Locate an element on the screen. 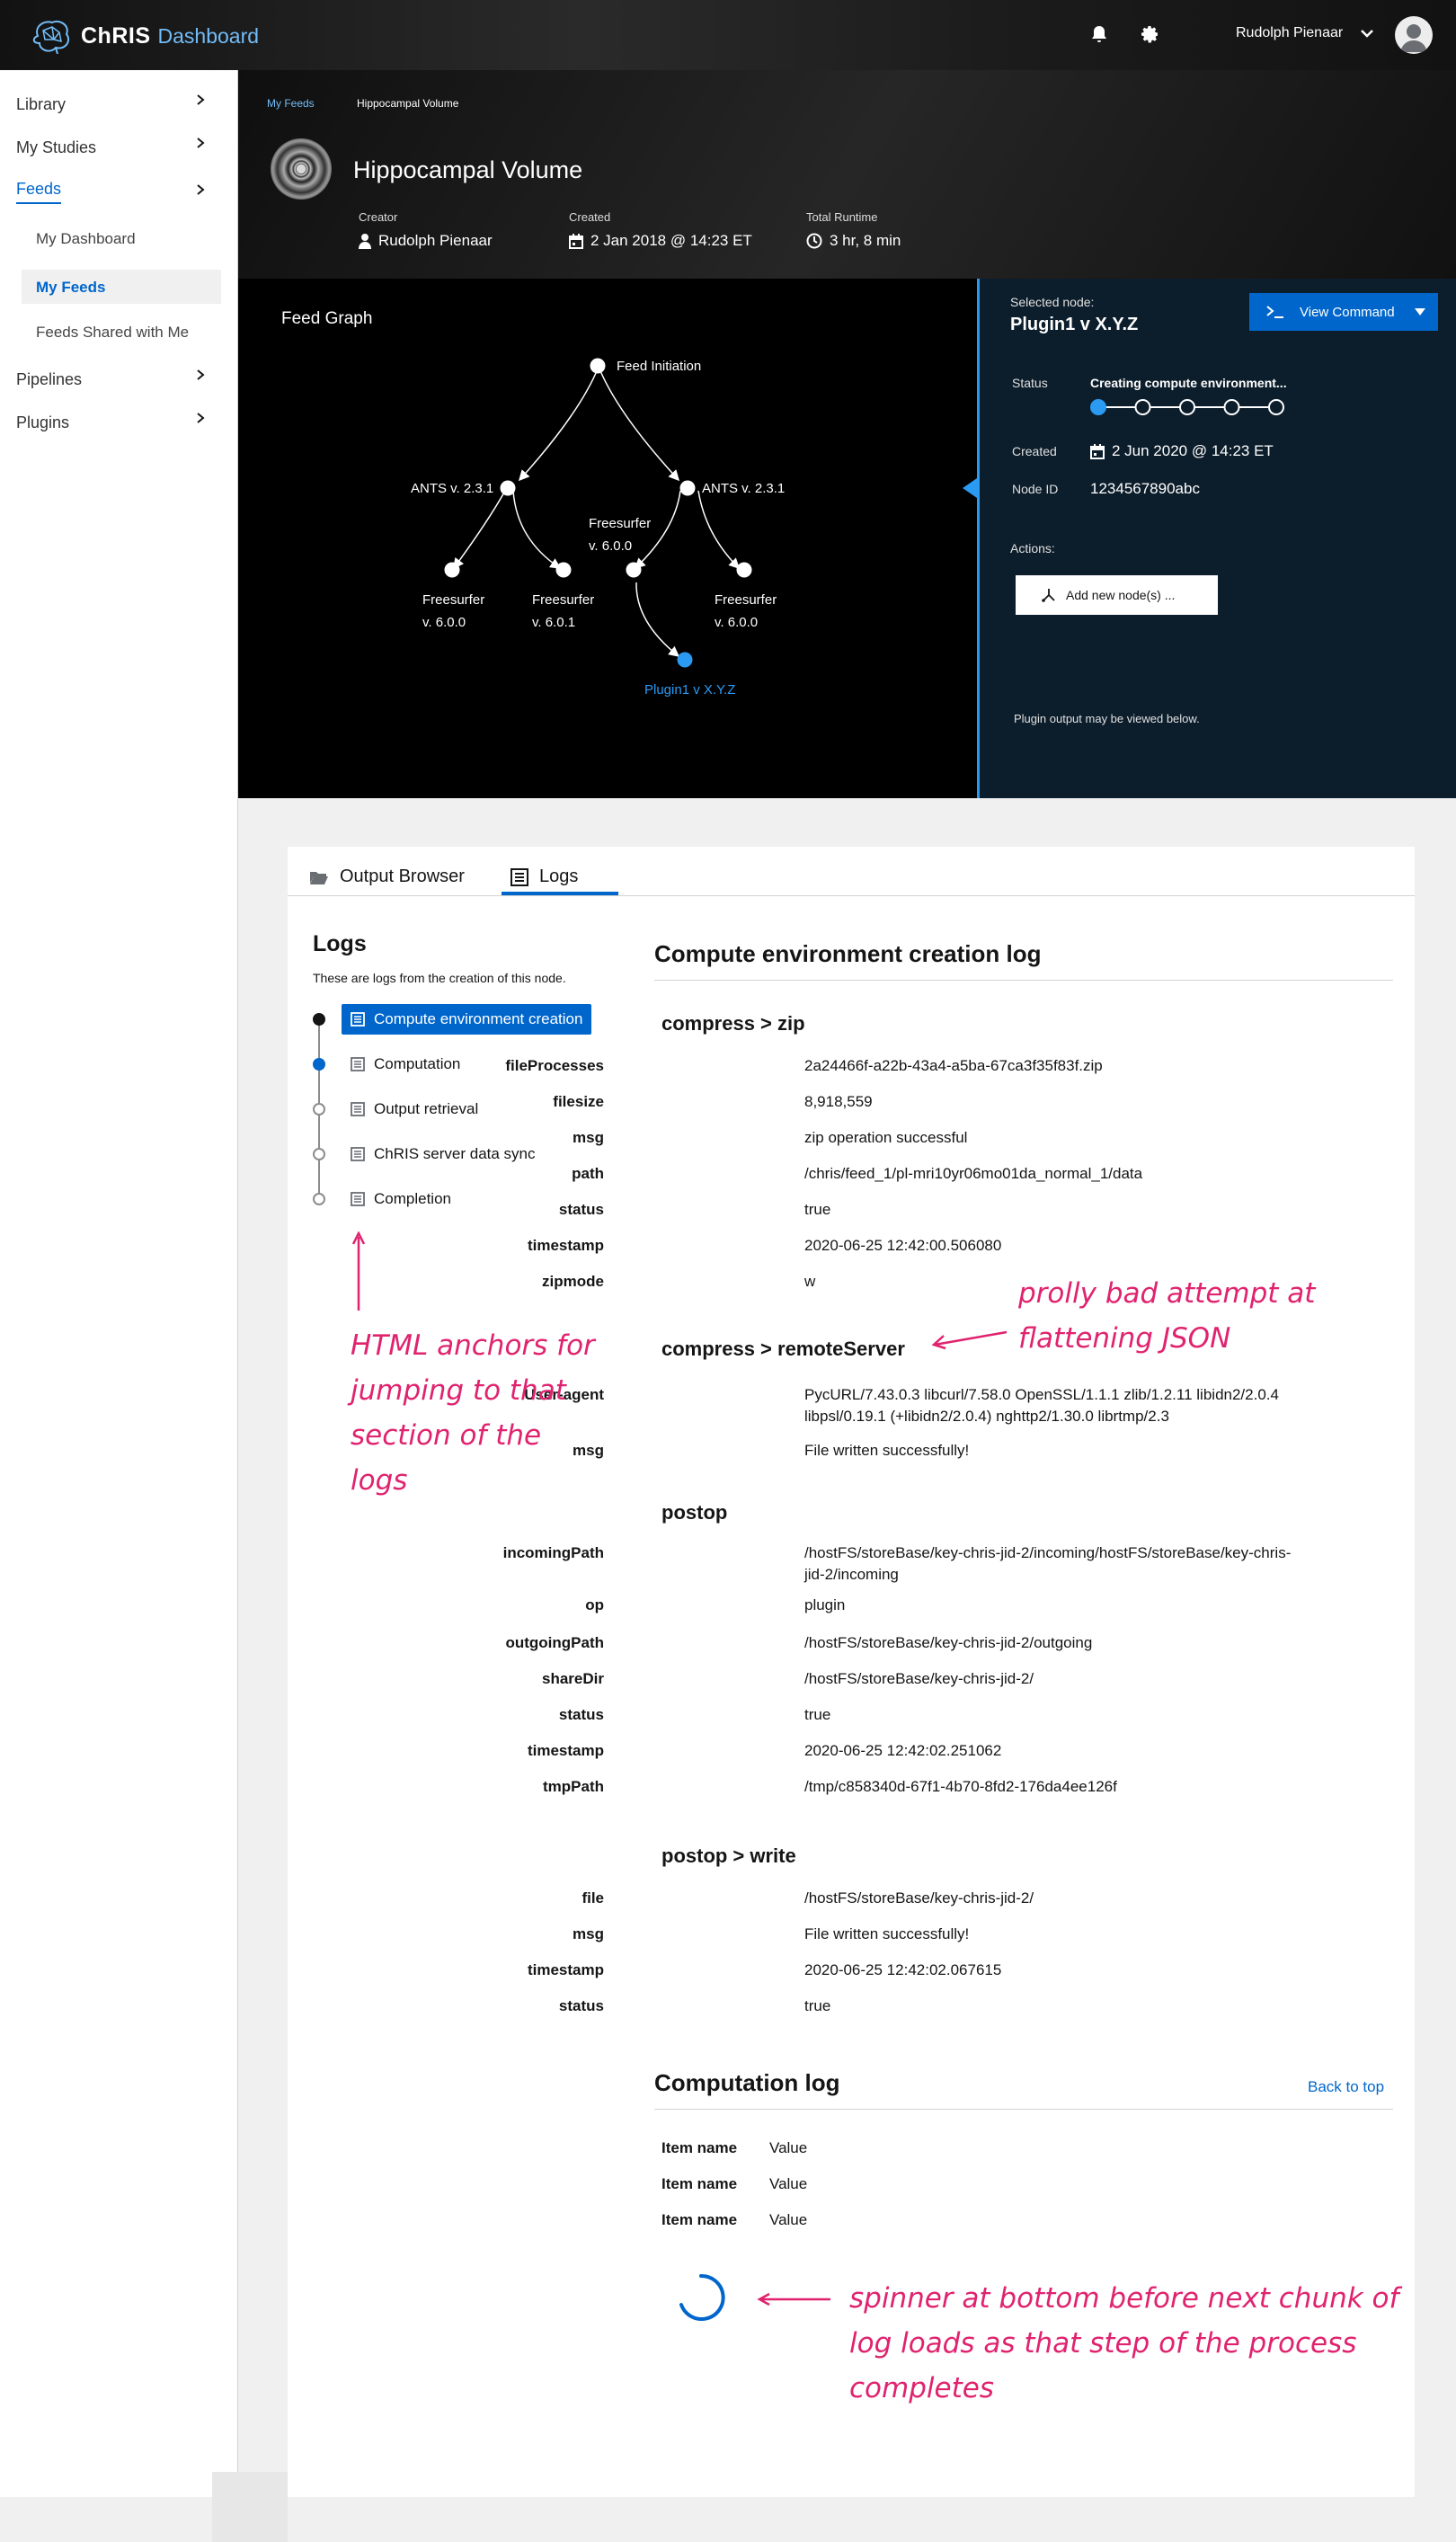  created-value: 2 Jan 2018 @ 14:23 ET is located at coordinates (660, 241).